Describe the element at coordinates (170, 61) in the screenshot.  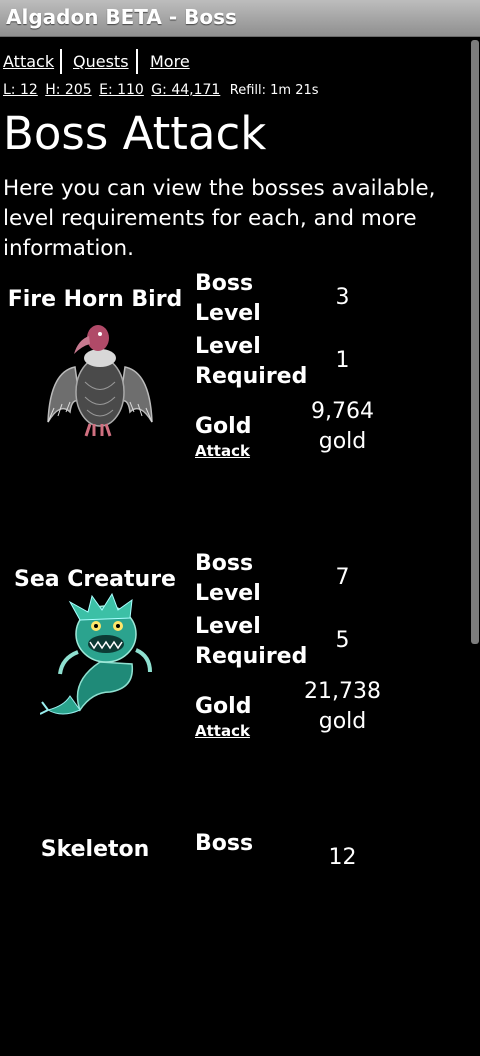
I see `nav-more-link: More` at that location.